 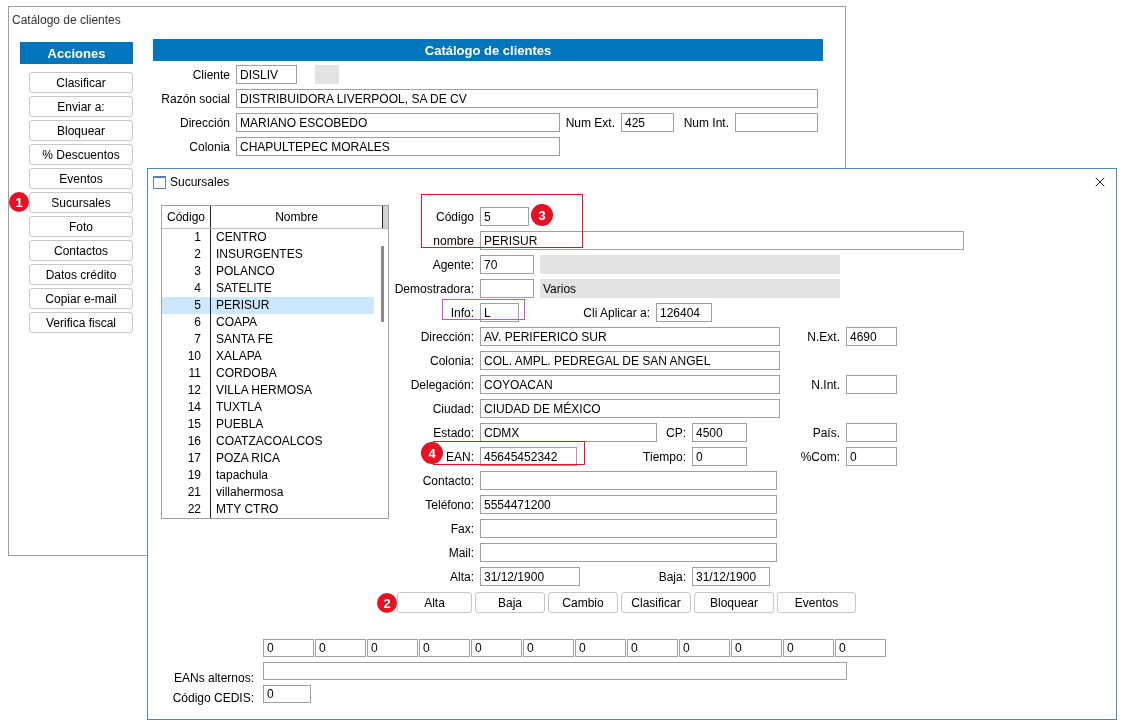 I want to click on field-label: N.Int., so click(x=825, y=384).